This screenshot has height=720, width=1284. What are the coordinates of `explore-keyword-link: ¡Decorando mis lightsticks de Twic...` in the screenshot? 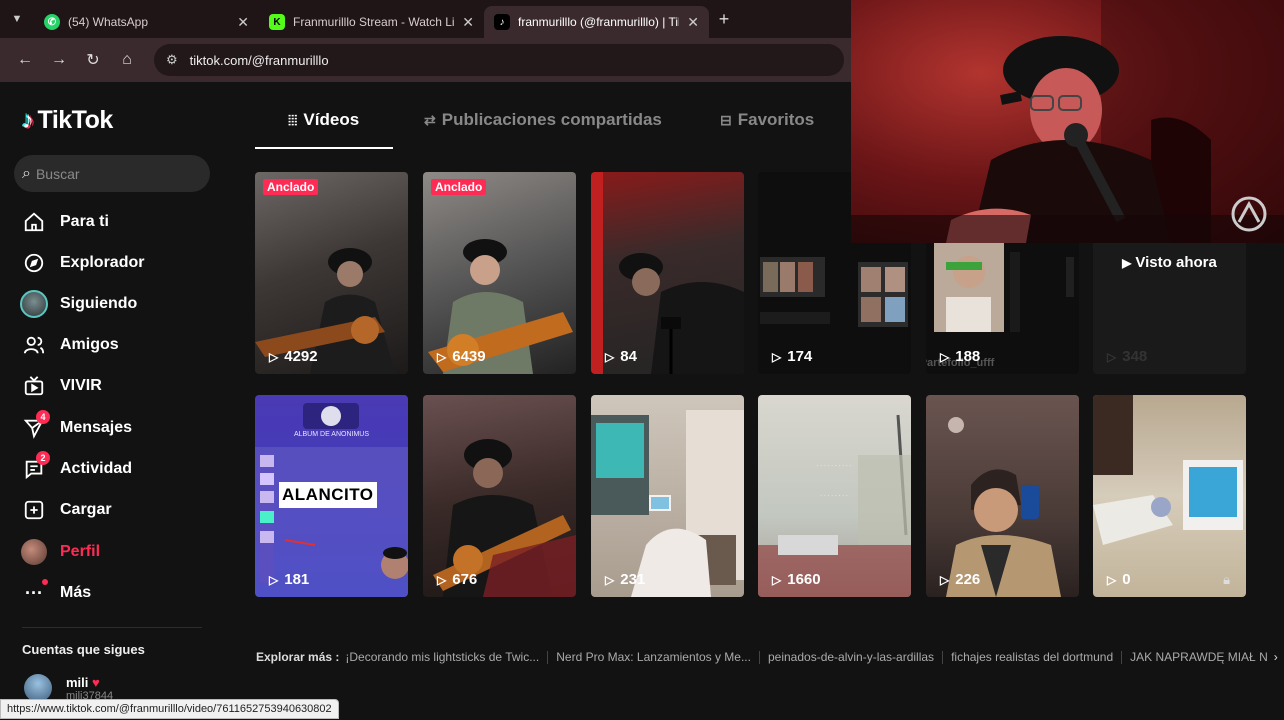 It's located at (442, 657).